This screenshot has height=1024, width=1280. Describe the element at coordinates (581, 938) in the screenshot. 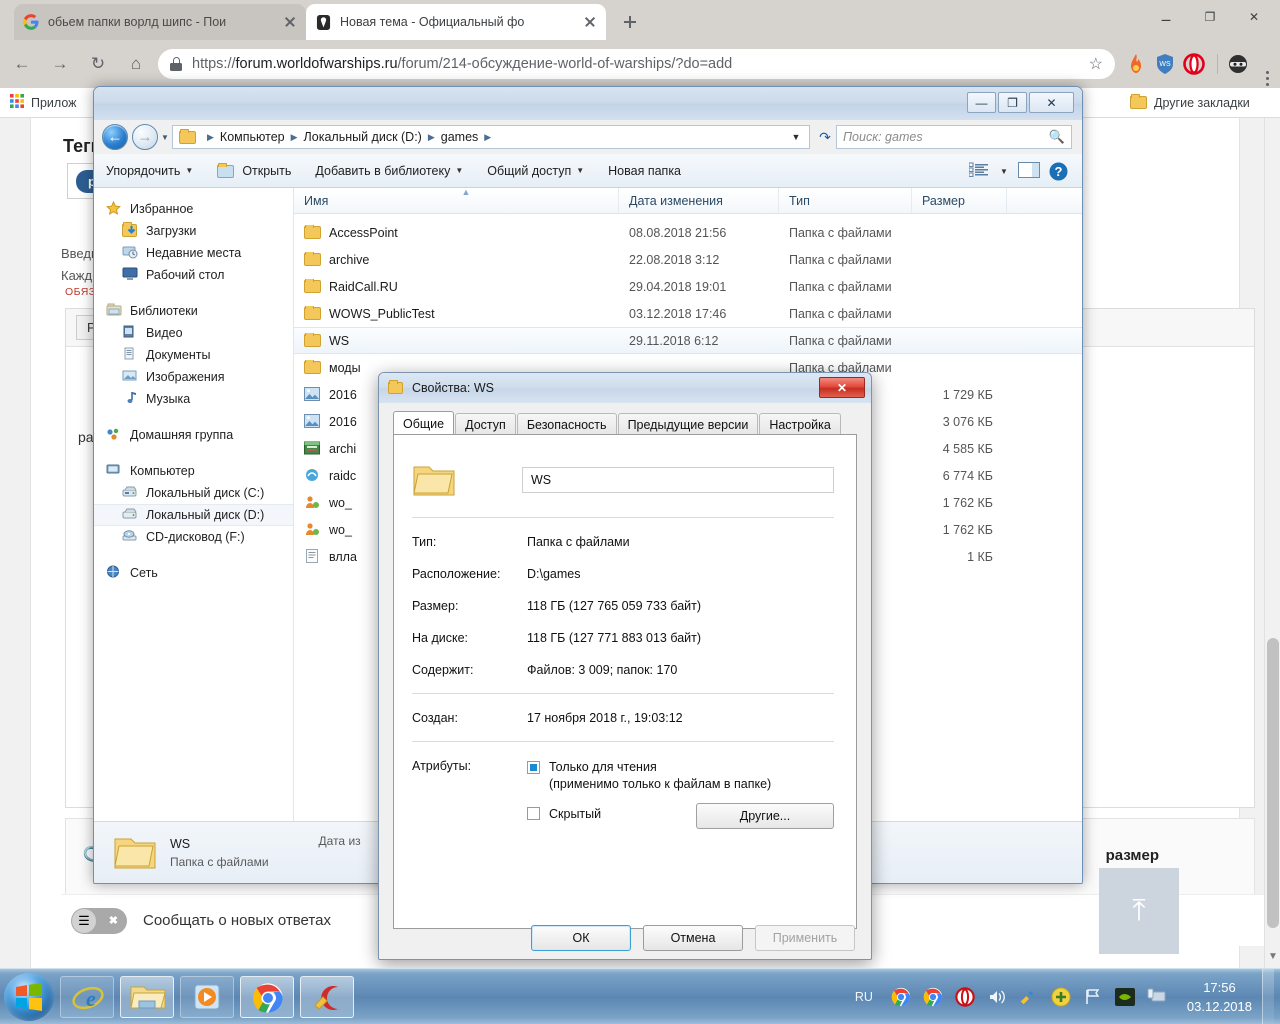

I see `ok-button: ОК` at that location.